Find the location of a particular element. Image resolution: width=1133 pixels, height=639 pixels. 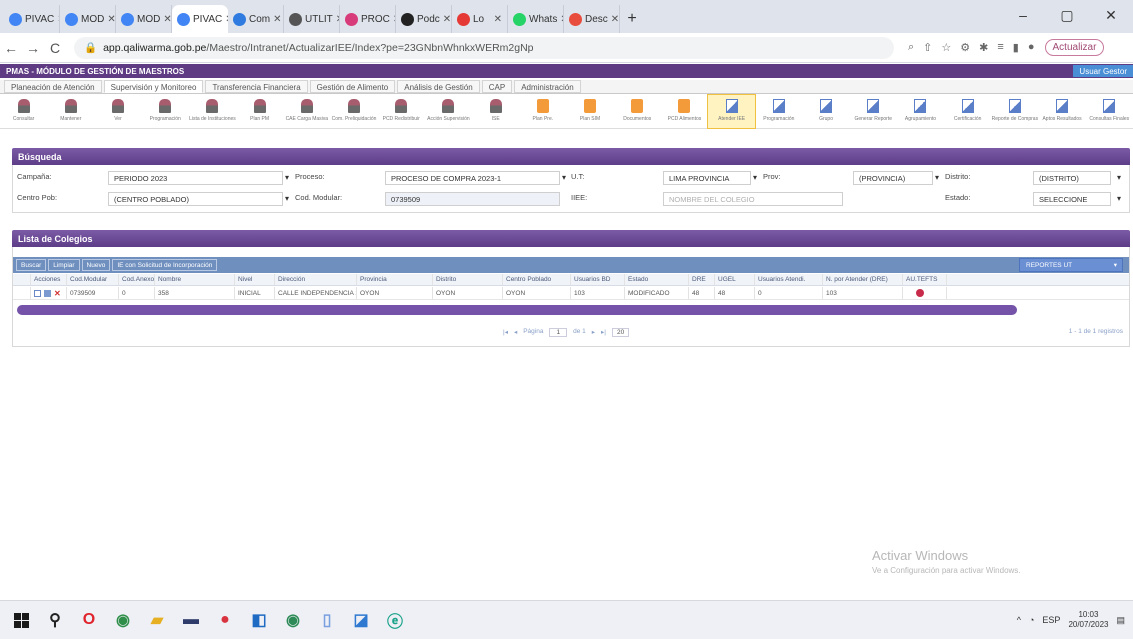

module-button: ISE is located at coordinates (495, 111).